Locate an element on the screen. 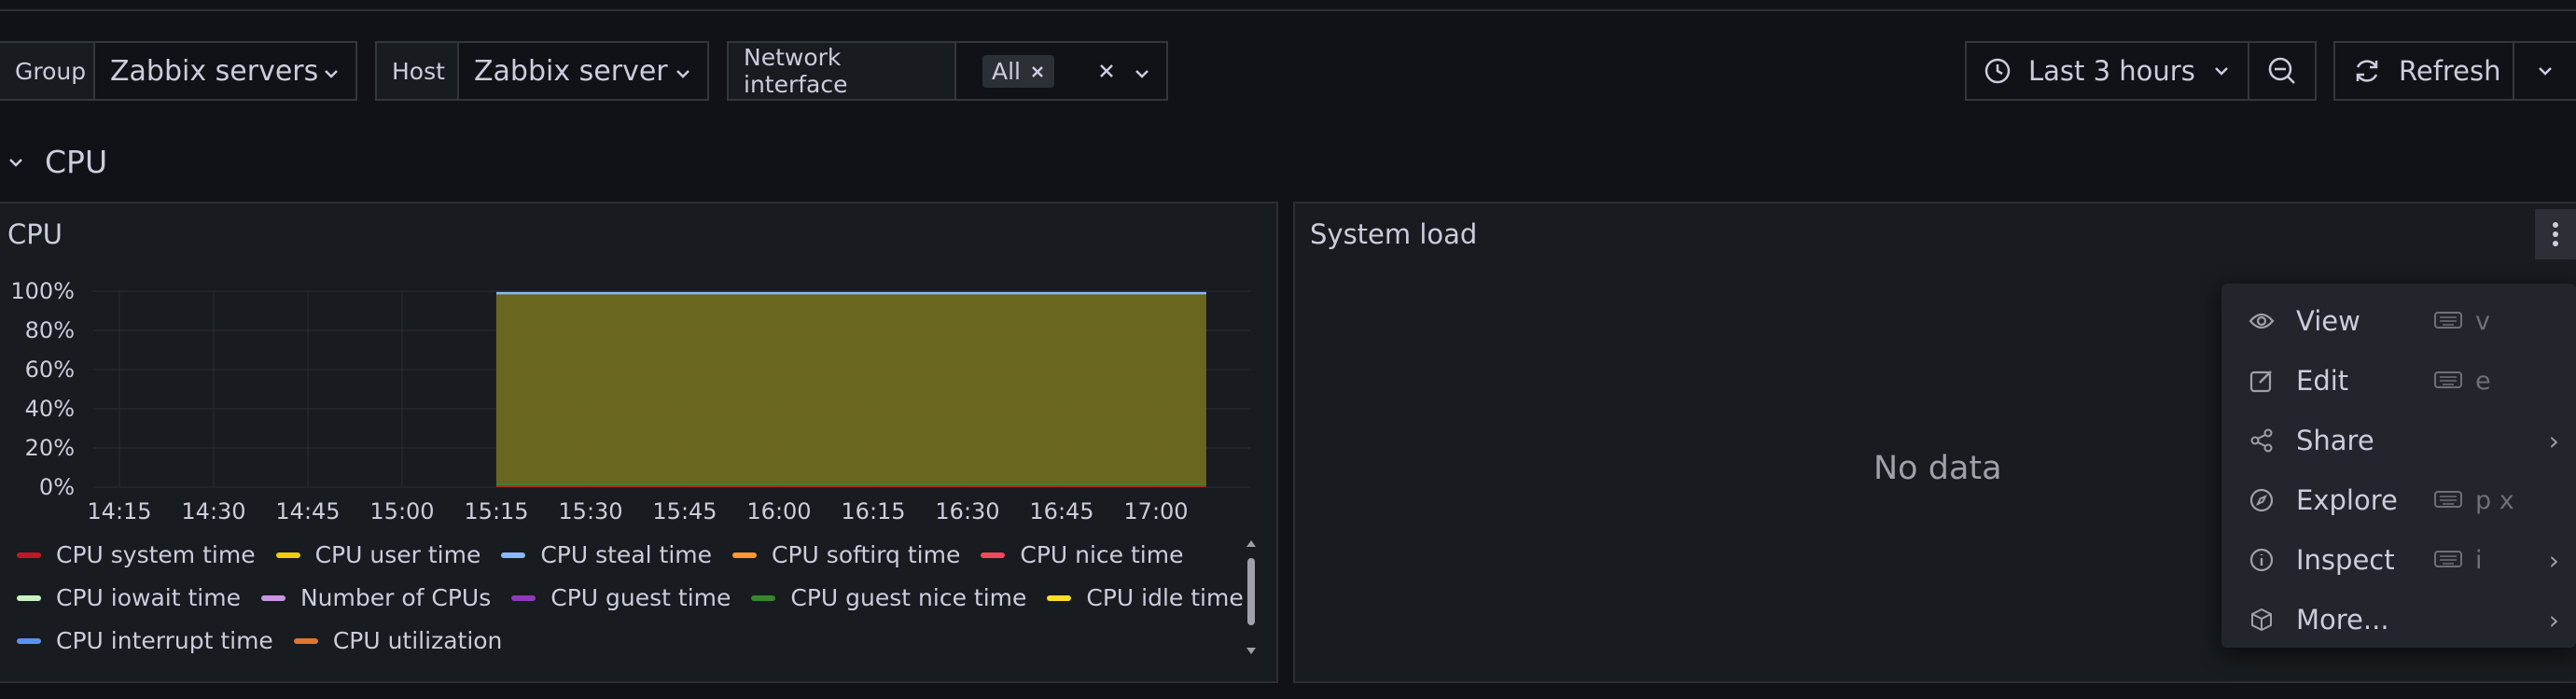  menu-item-share: Share › is located at coordinates (2398, 440).